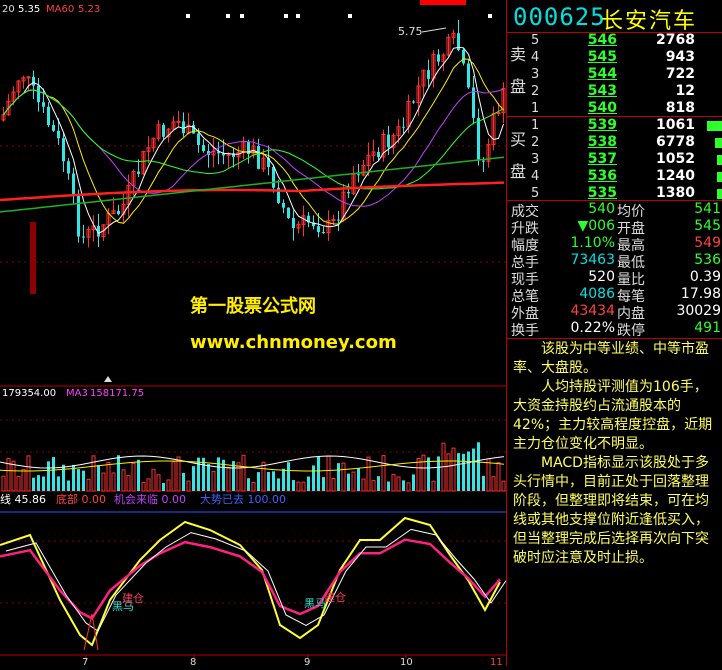  Describe the element at coordinates (602, 57) in the screenshot. I see `ask-price: 545` at that location.